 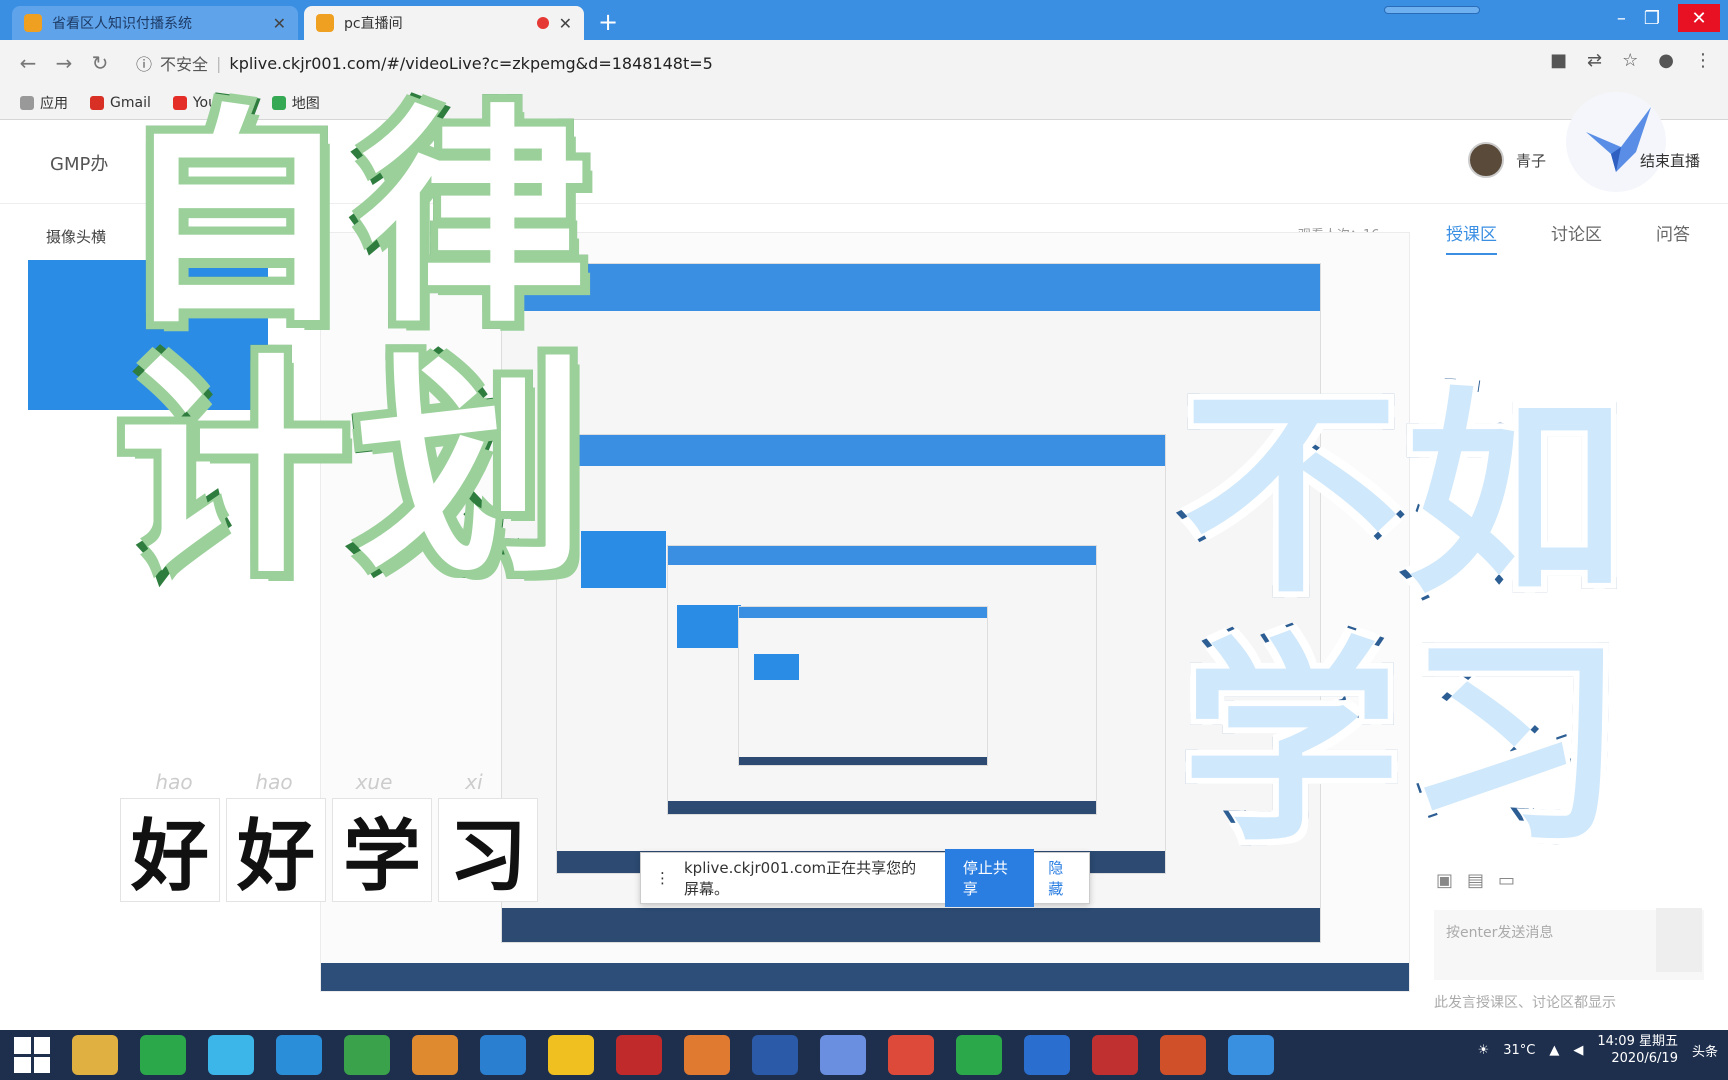 I want to click on tab-knowledge-system: 省看区人知识付播系统 ✕, so click(x=155, y=23).